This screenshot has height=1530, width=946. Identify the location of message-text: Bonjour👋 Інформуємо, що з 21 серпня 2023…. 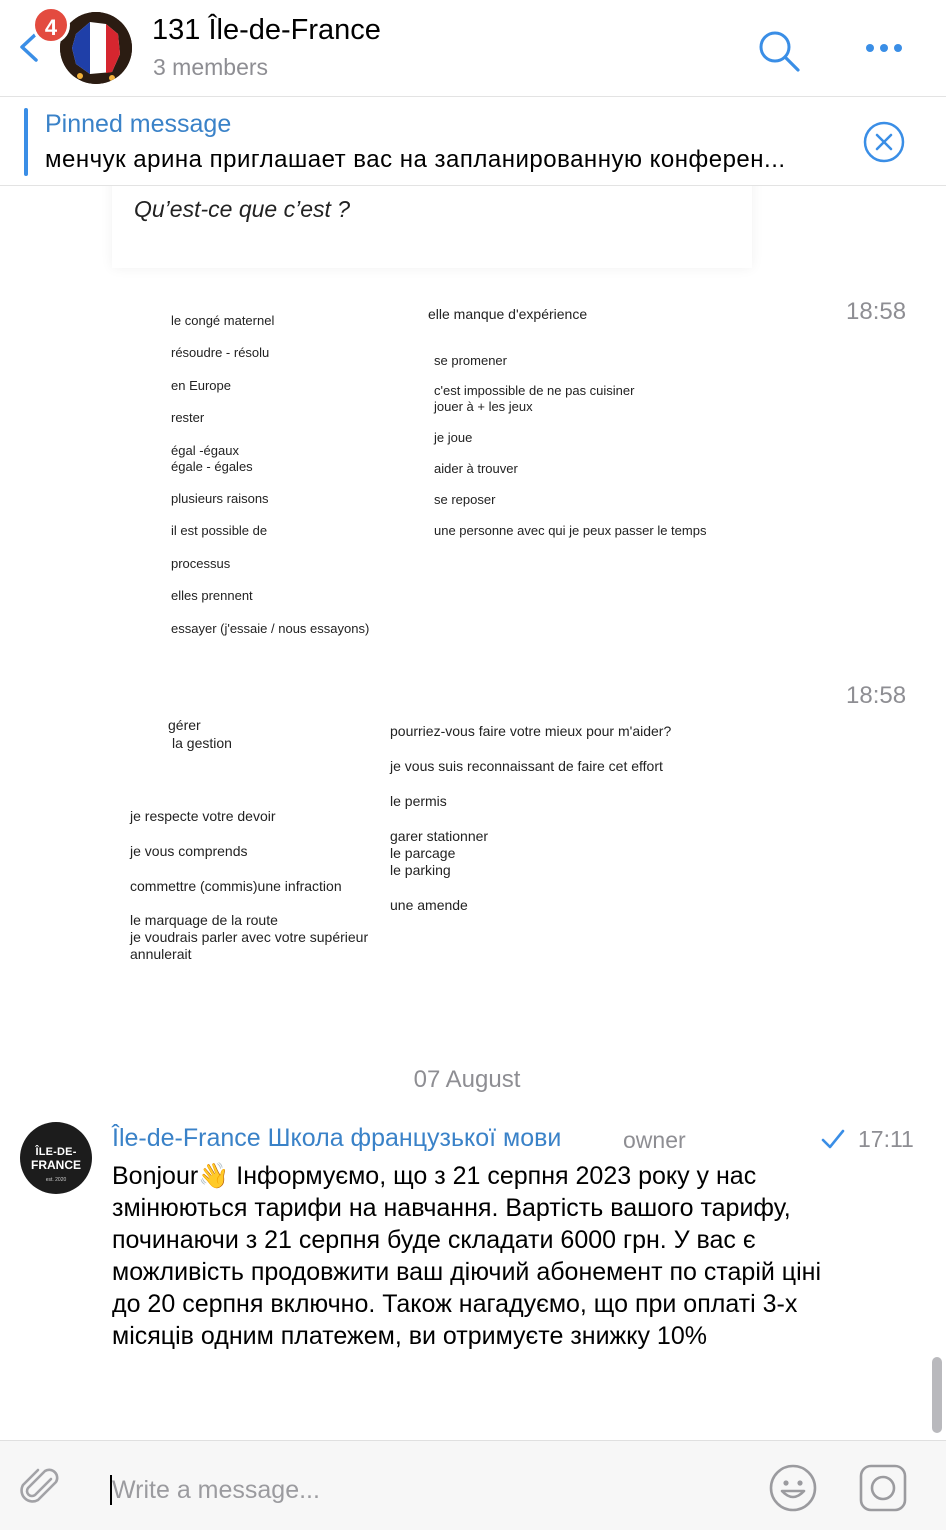
(467, 1256).